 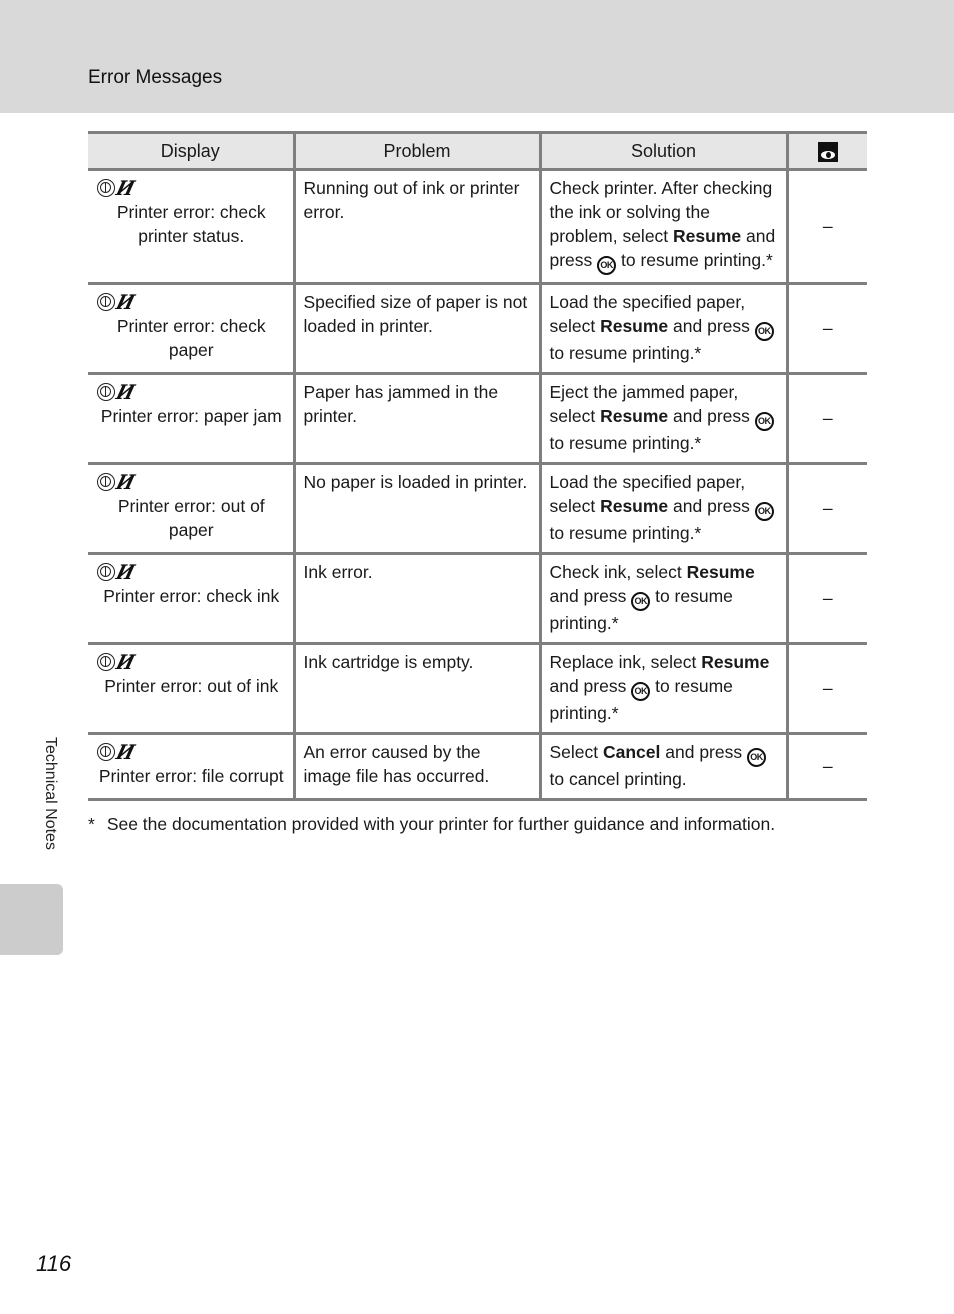 I want to click on display-cell: И Printer error: check paper, so click(x=191, y=329).